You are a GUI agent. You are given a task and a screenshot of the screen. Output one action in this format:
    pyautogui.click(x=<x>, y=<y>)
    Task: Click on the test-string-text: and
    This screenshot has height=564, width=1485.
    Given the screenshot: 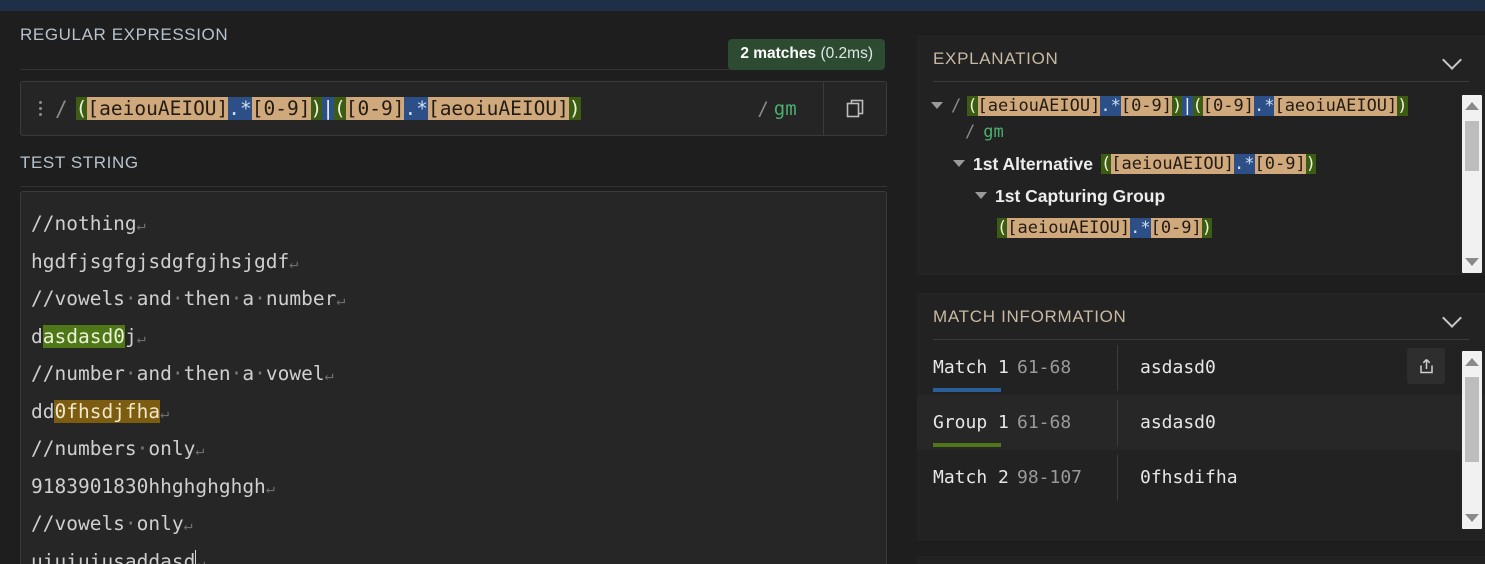 What is the action you would take?
    pyautogui.click(x=154, y=373)
    